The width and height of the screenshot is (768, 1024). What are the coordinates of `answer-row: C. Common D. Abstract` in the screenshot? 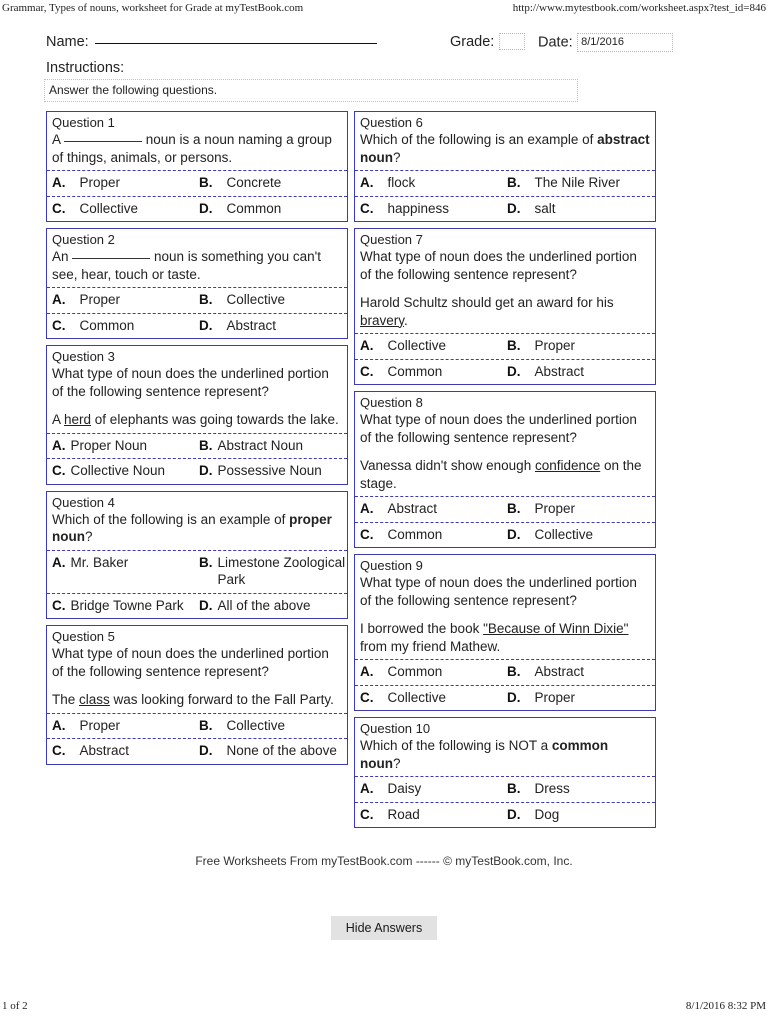 It's located at (197, 325).